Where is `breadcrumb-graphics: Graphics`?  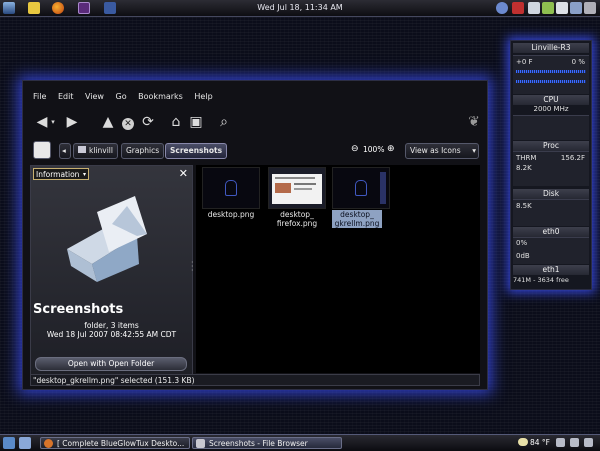 breadcrumb-graphics: Graphics is located at coordinates (143, 151).